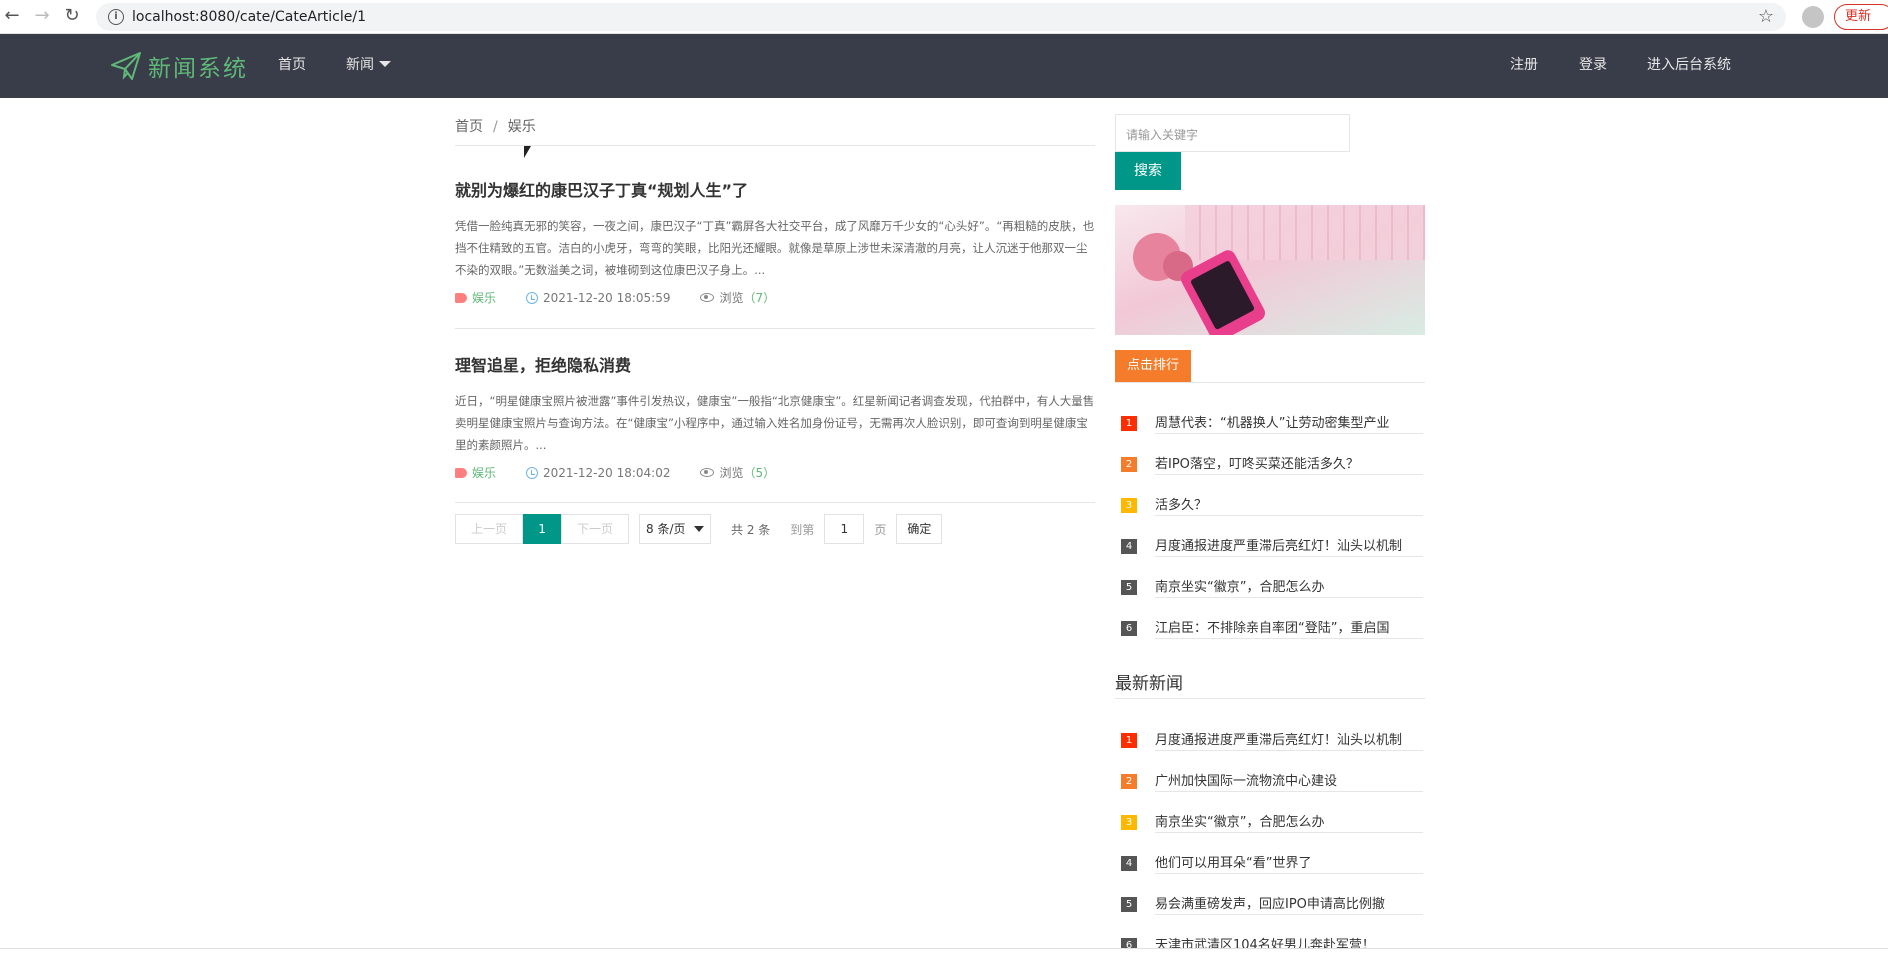  I want to click on paper-plane-icon, so click(126, 66).